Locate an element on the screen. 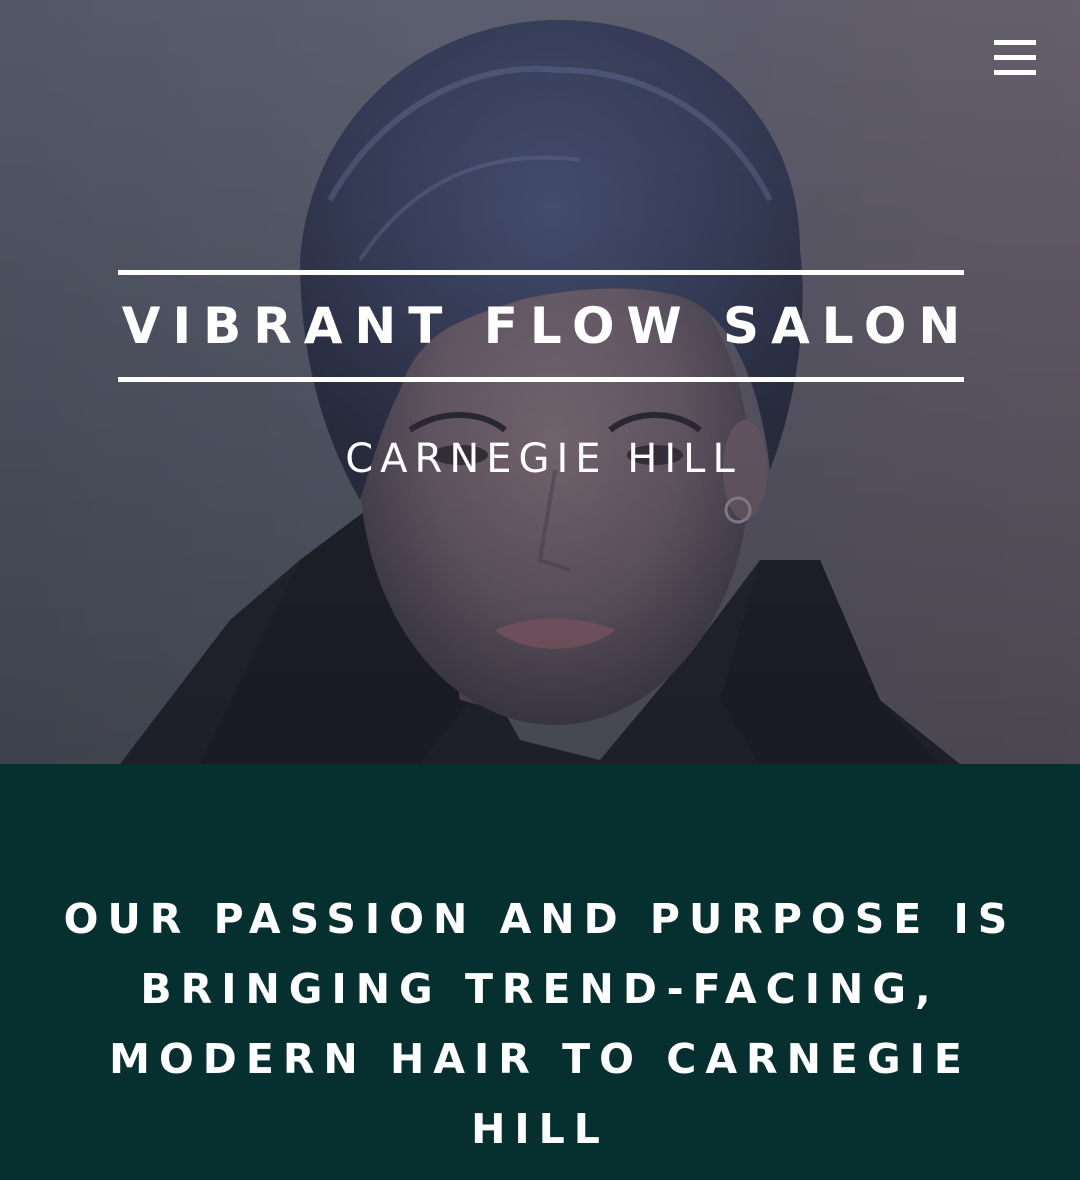 This screenshot has width=1080, height=1180. site-title-frame: VIBRANT FLOW SALON is located at coordinates (541, 326).